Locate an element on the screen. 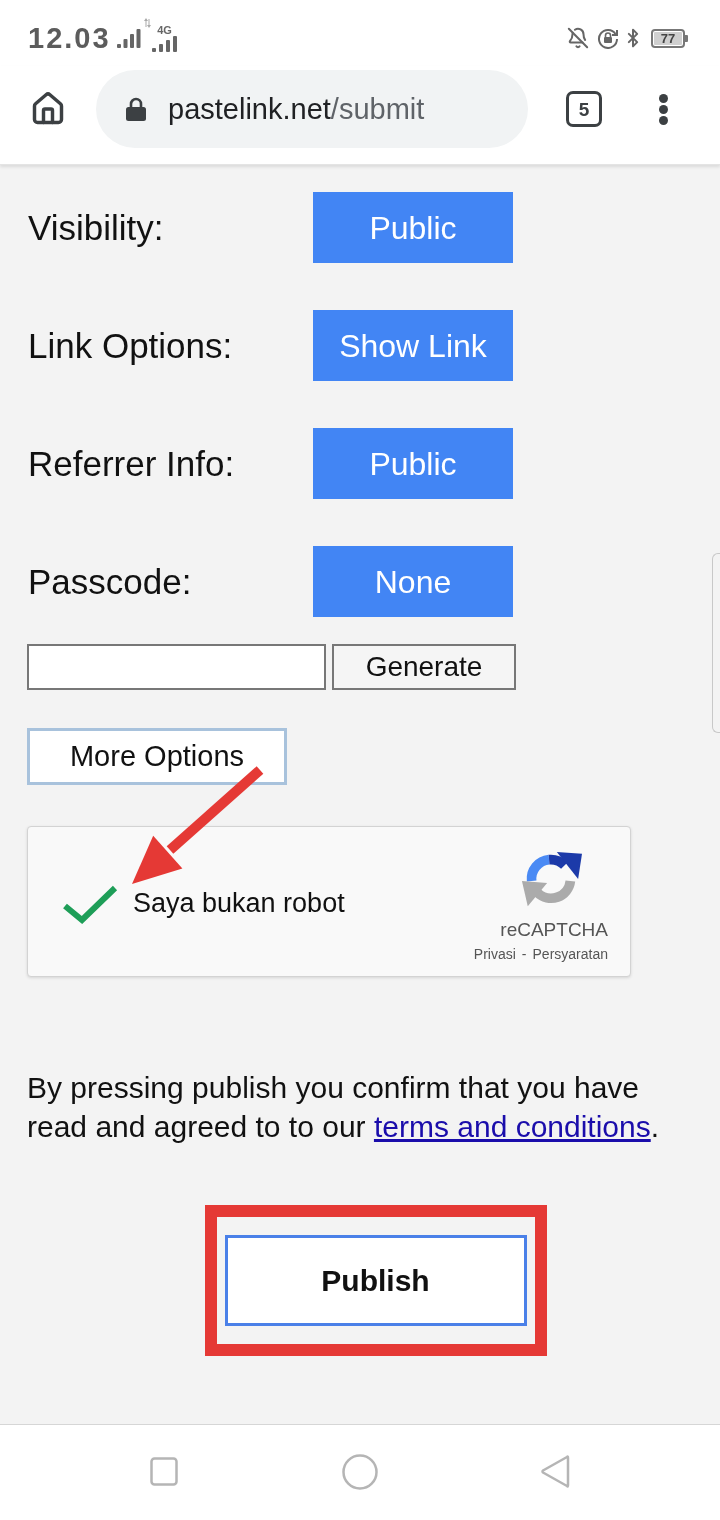 Image resolution: width=720 pixels, height=1520 pixels. menu-icon is located at coordinates (663, 109).